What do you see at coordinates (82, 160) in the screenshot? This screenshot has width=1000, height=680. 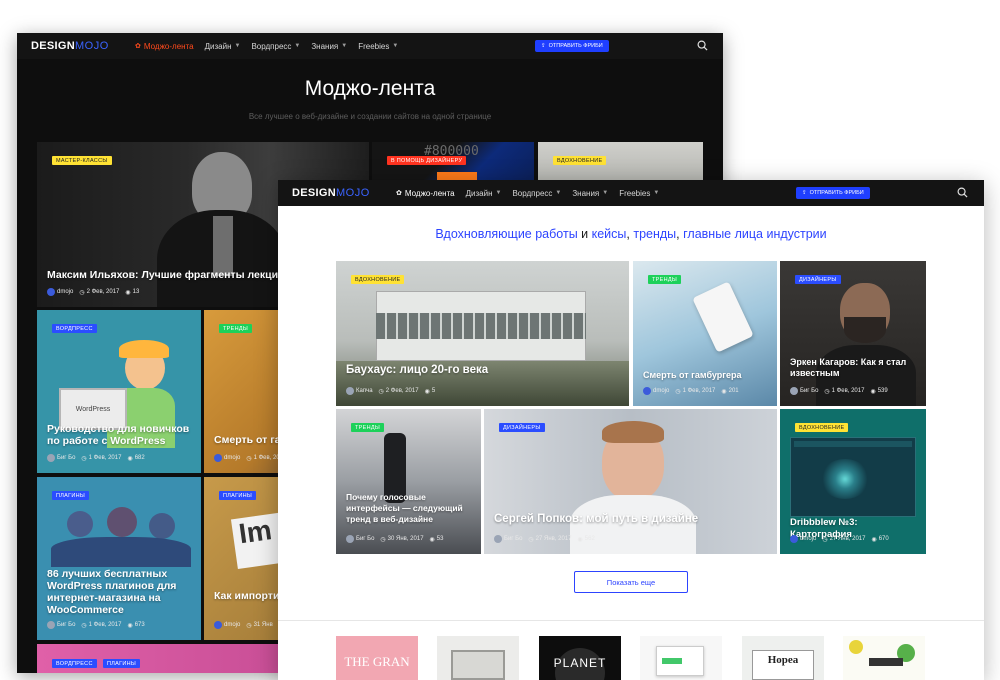 I see `category-badge: МАСТЕР-КЛАССЫ` at bounding box center [82, 160].